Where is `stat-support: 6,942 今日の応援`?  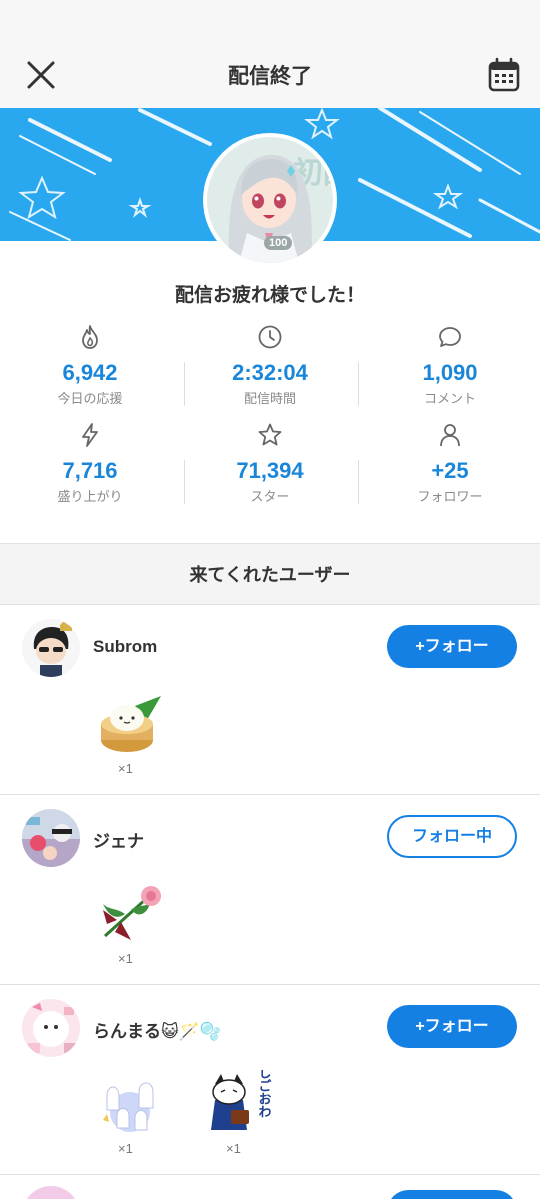
stat-support: 6,942 今日の応援 is located at coordinates (90, 367).